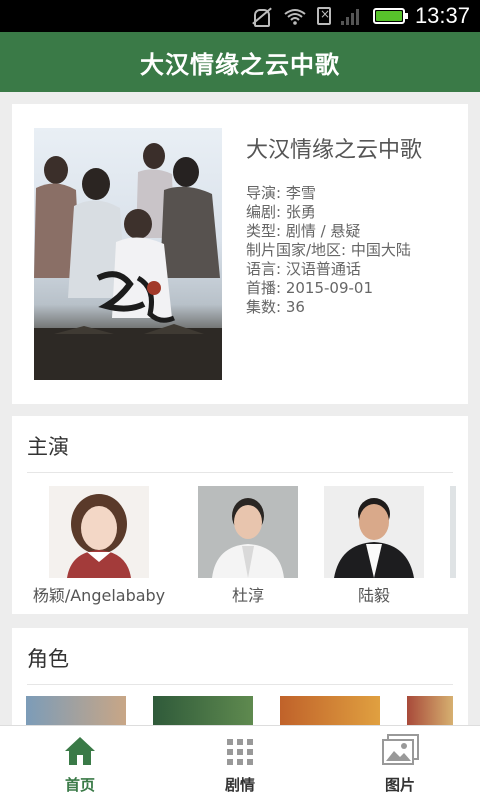 This screenshot has width=480, height=800. Describe the element at coordinates (48, 447) in the screenshot. I see `cast-section-title: 主演` at that location.